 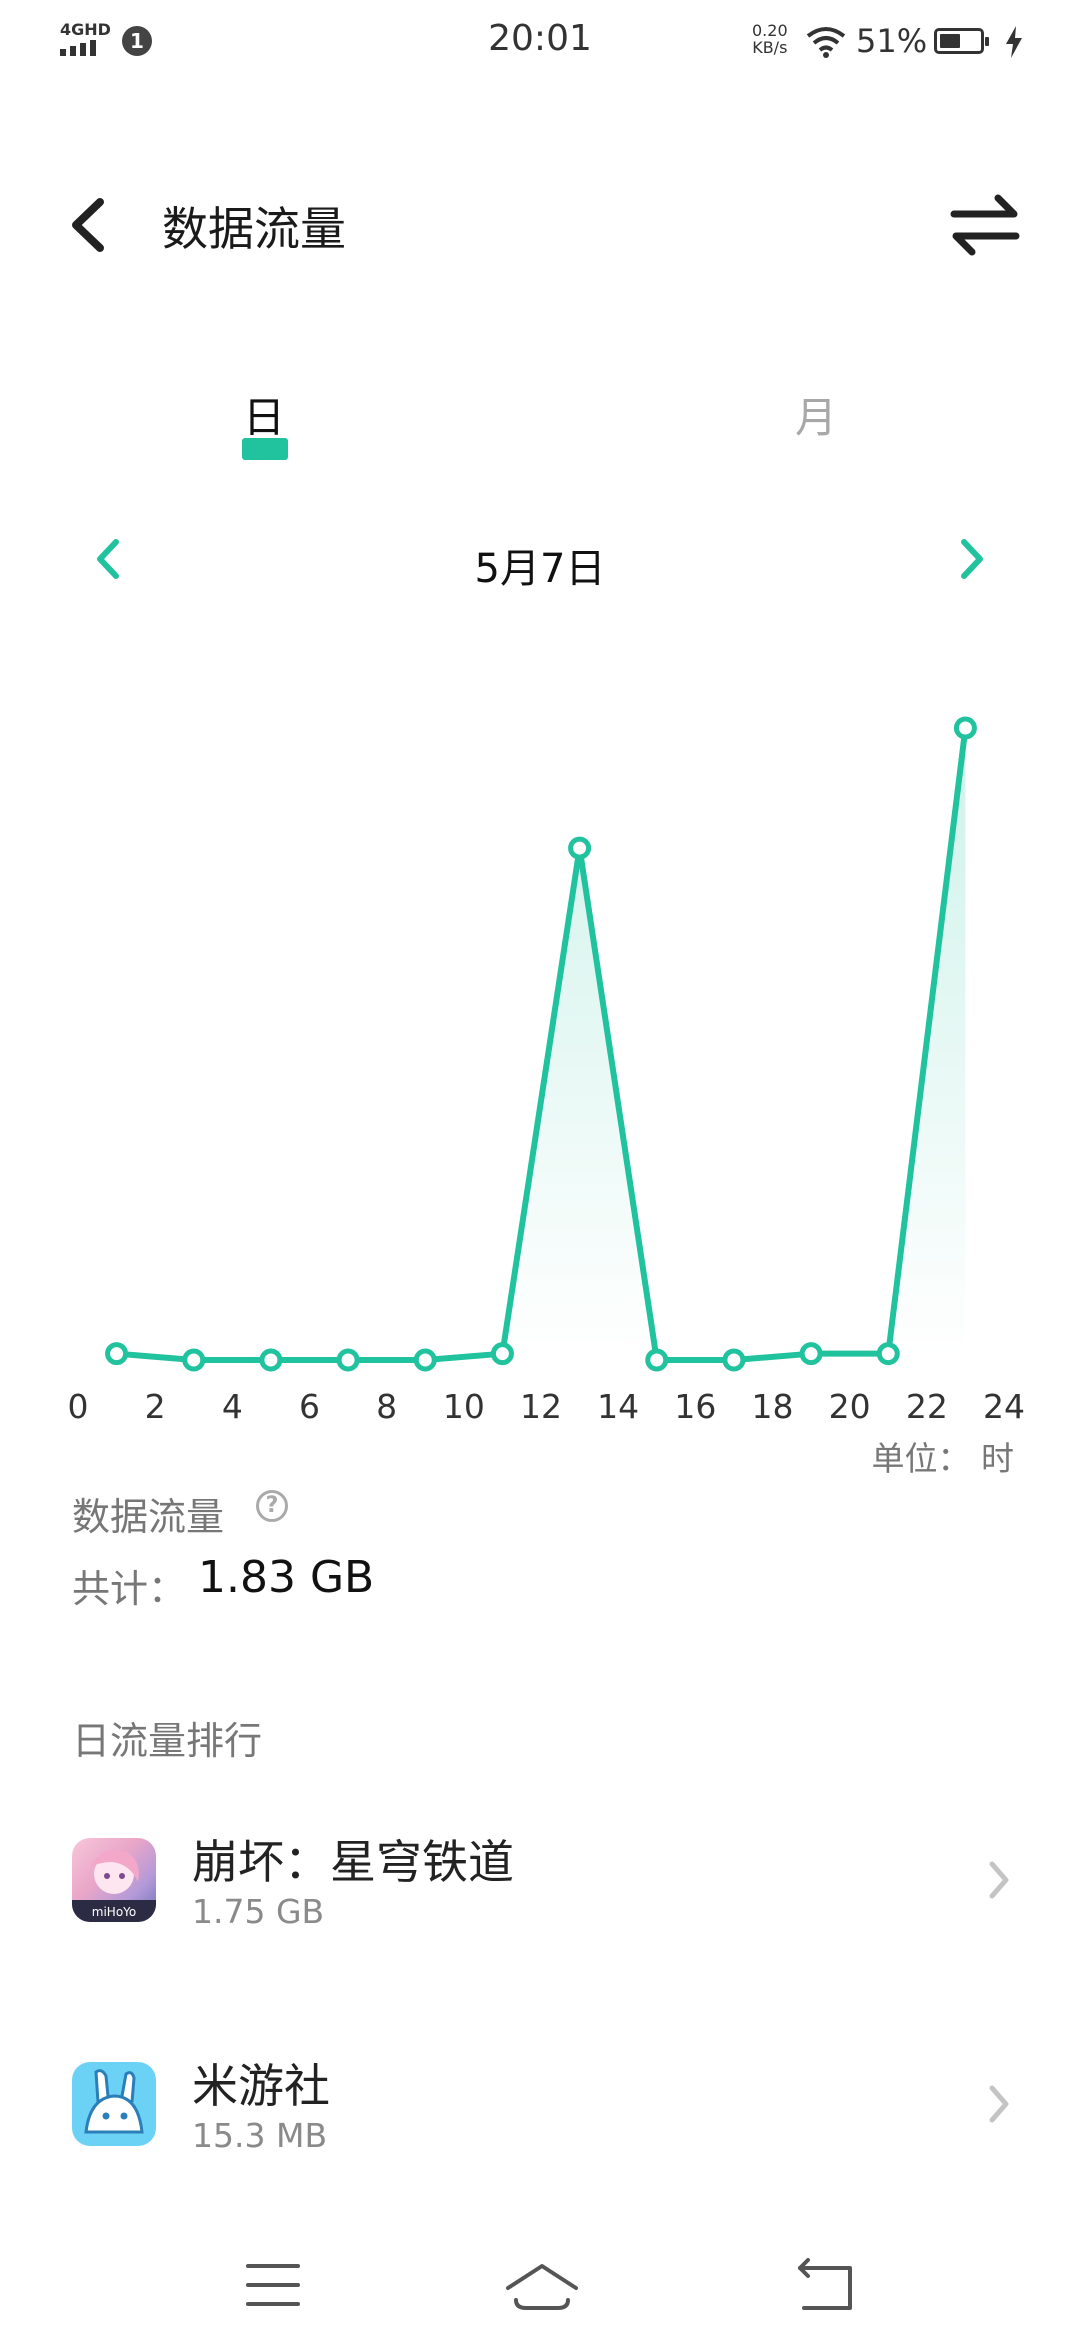 What do you see at coordinates (540, 1880) in the screenshot?
I see `list-item-app-honkai: miHoYo 崩坏：星穹铁道 1.75 GB` at bounding box center [540, 1880].